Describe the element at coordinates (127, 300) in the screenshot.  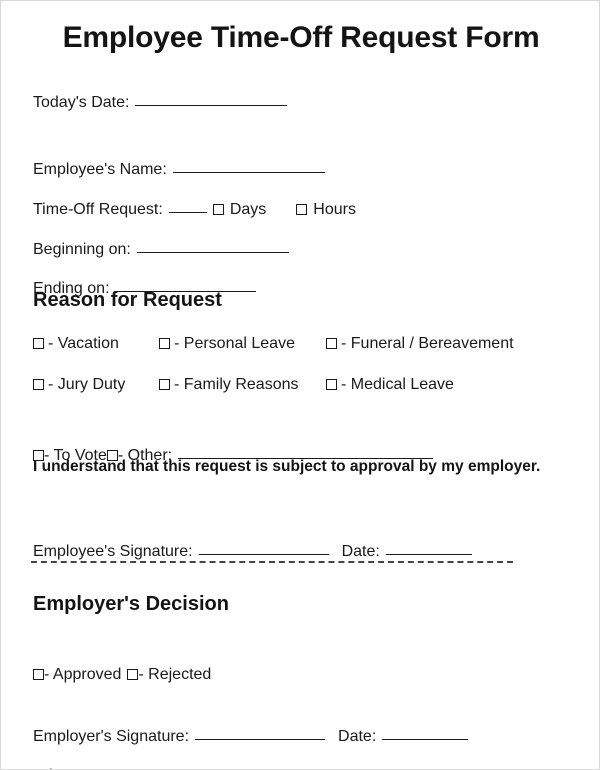
I see `reason-section-heading: Reason for Request` at that location.